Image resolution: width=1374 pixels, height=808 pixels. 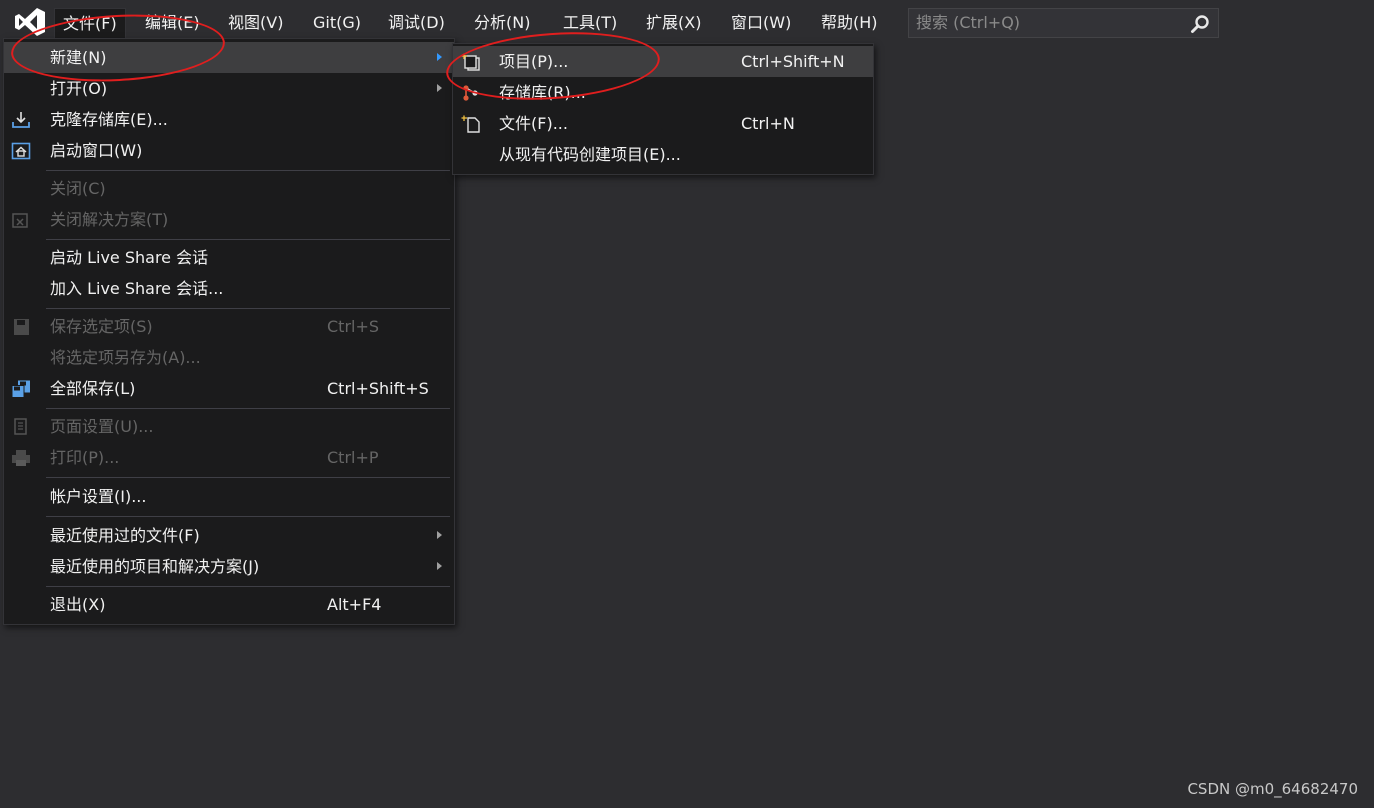 I want to click on menu-item-shortcut: Alt+F4, so click(x=354, y=604).